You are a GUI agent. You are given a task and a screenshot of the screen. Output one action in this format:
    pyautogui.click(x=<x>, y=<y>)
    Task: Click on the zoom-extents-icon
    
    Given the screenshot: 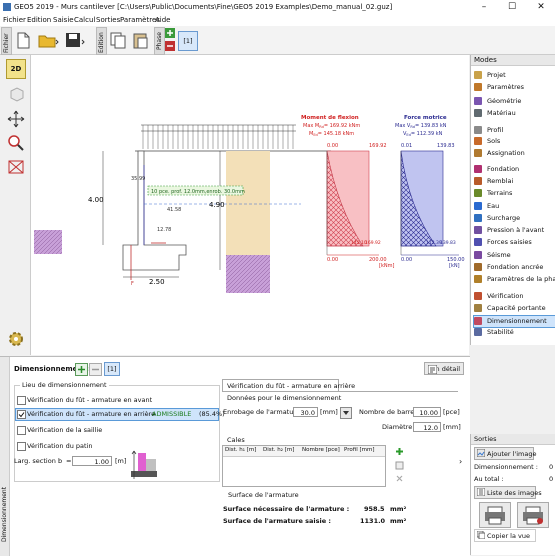 What is the action you would take?
    pyautogui.click(x=16, y=167)
    